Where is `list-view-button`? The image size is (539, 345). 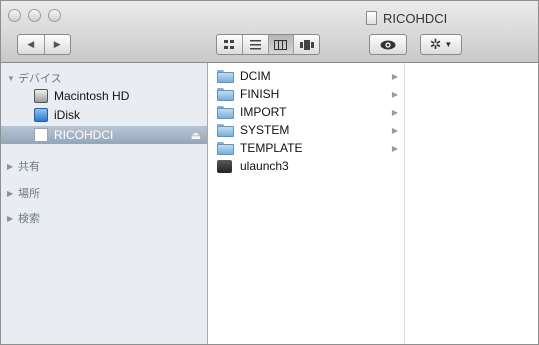
list-view-button is located at coordinates (254, 44).